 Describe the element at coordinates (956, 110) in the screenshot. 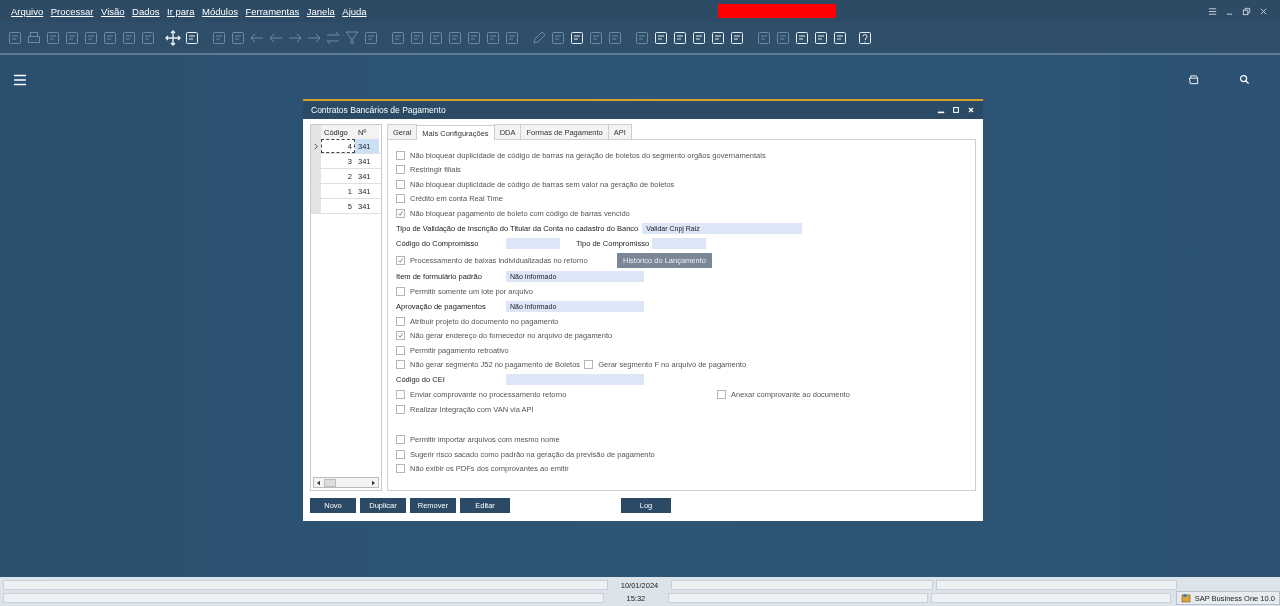

I see `maximize-icon` at that location.